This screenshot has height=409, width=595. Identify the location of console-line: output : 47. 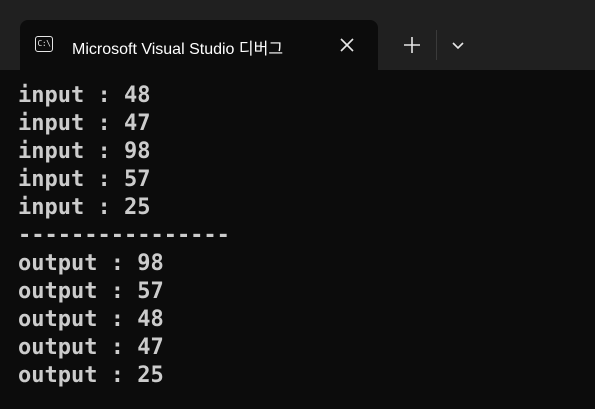
(91, 347).